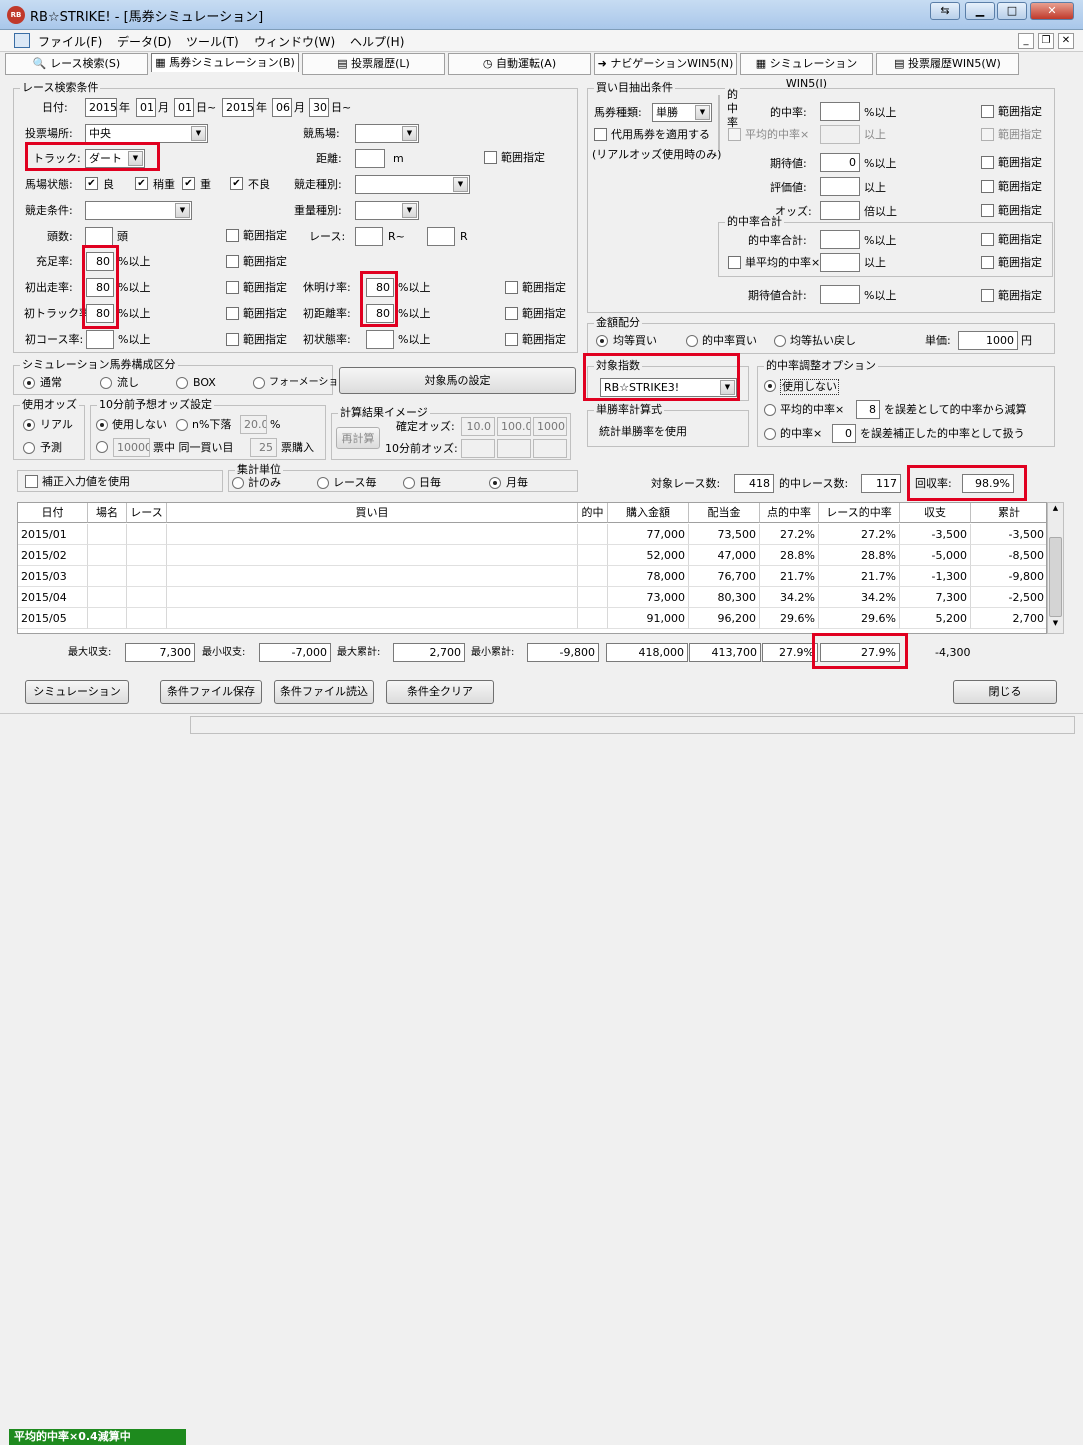 The width and height of the screenshot is (1083, 1445). What do you see at coordinates (980, 11) in the screenshot?
I see `minimize-button: ▁` at bounding box center [980, 11].